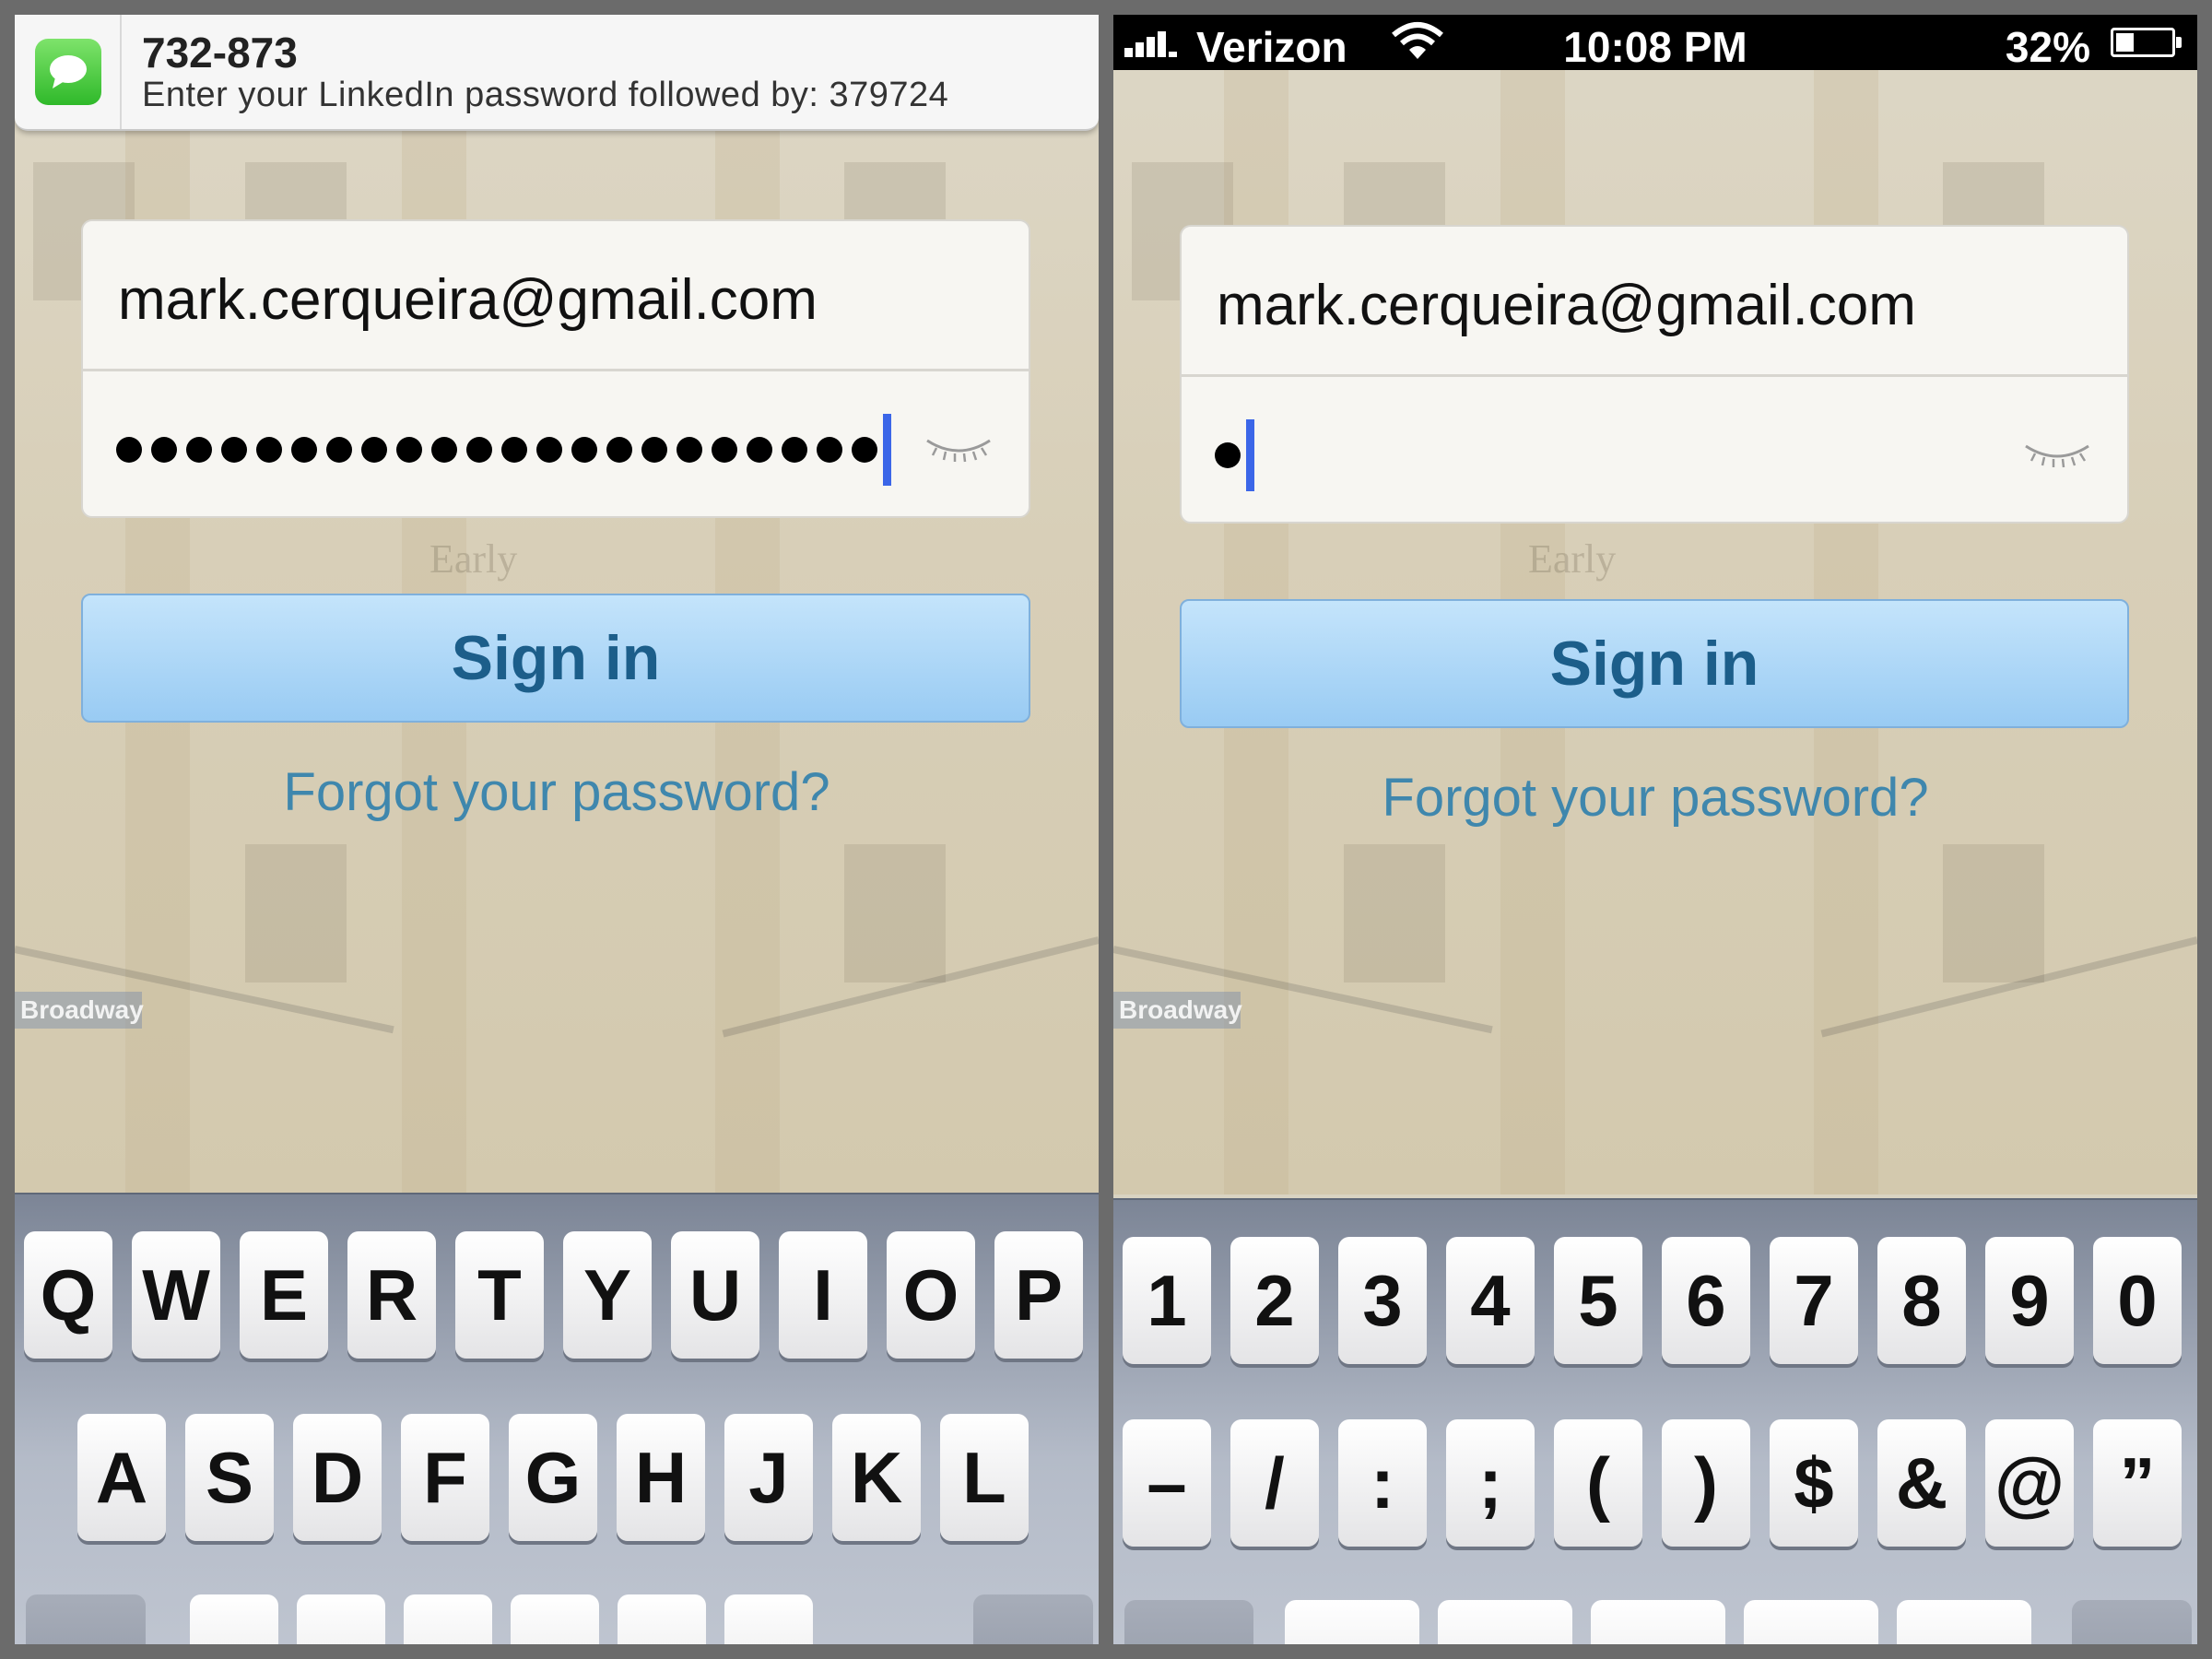 The height and width of the screenshot is (1659, 2212). I want to click on more-symbols-key, so click(1188, 1622).